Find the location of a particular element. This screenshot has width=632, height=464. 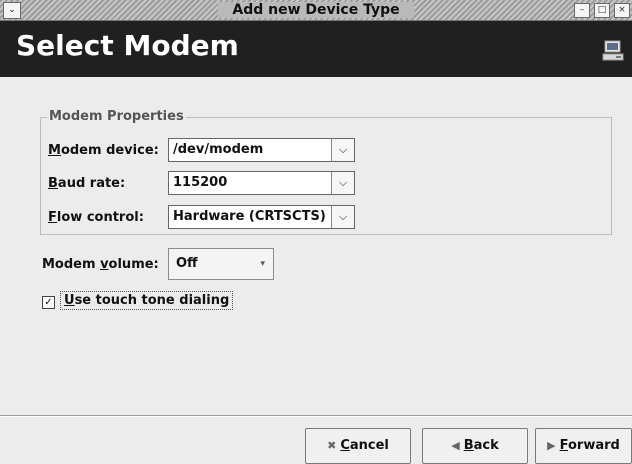

flow-control-label-text: low control: is located at coordinates (100, 217).